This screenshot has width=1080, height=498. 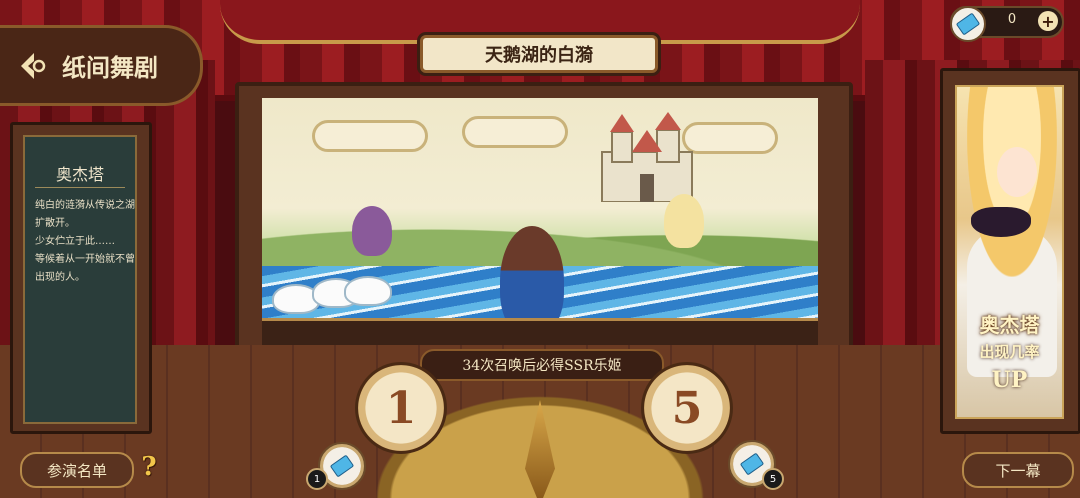 What do you see at coordinates (149, 467) in the screenshot?
I see `help-icon: ?` at bounding box center [149, 467].